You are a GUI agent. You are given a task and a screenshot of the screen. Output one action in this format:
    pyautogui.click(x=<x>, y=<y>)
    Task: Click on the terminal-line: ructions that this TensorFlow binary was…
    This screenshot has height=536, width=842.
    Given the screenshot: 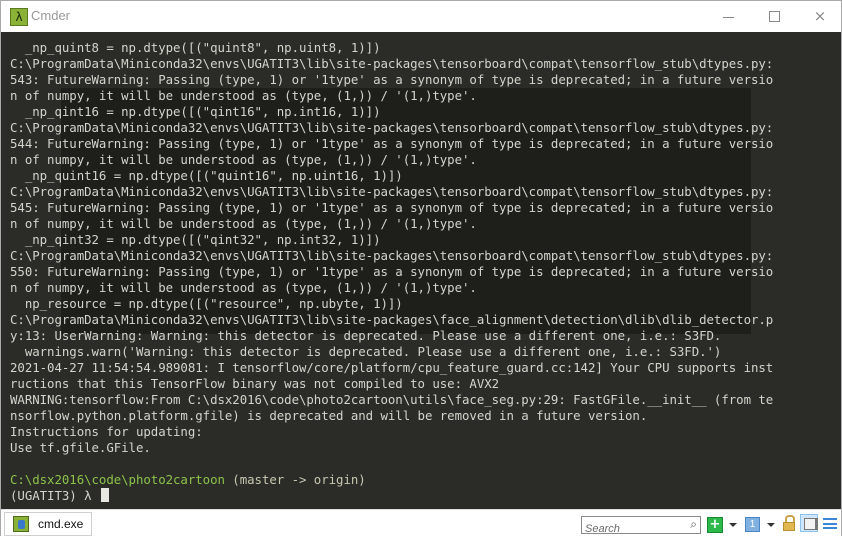 What is the action you would take?
    pyautogui.click(x=255, y=383)
    